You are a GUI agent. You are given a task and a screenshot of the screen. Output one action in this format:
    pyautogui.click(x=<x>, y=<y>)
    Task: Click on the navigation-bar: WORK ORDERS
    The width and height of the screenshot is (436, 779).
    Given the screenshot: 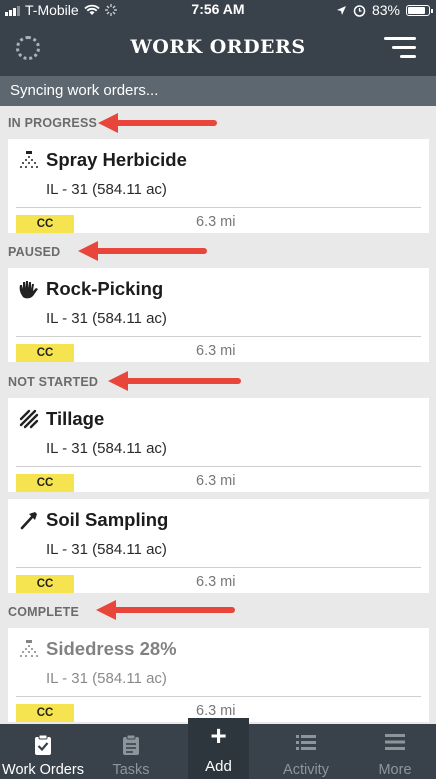 What is the action you would take?
    pyautogui.click(x=218, y=48)
    